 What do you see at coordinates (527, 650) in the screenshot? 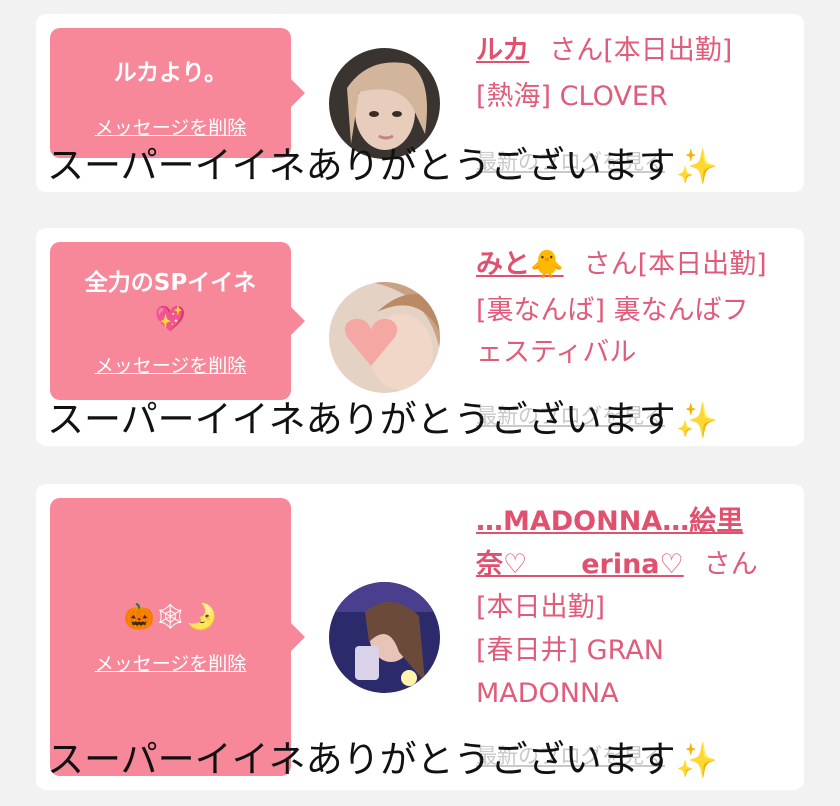
I see `area-text: [春日井]` at bounding box center [527, 650].